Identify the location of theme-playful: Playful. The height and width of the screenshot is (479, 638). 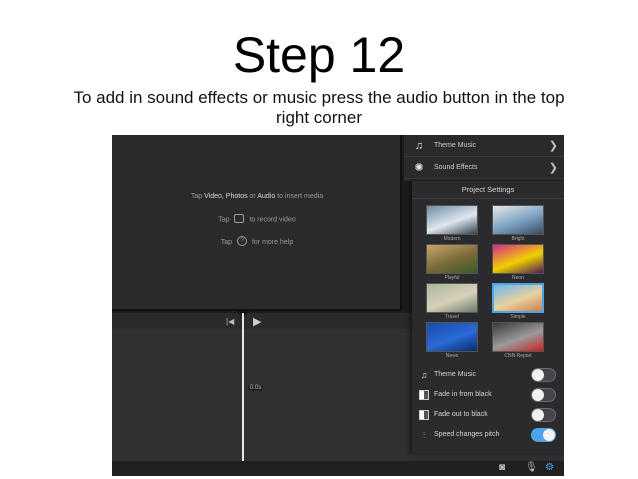
(452, 263).